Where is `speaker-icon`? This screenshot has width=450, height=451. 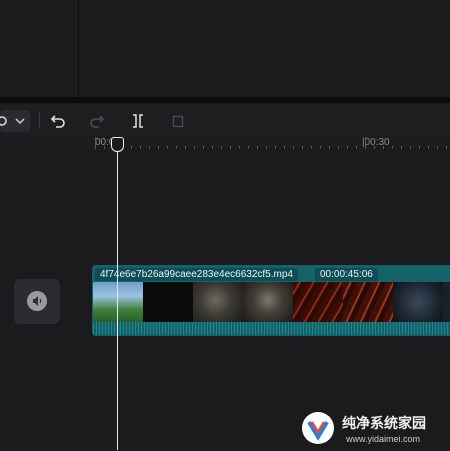
speaker-icon is located at coordinates (37, 301).